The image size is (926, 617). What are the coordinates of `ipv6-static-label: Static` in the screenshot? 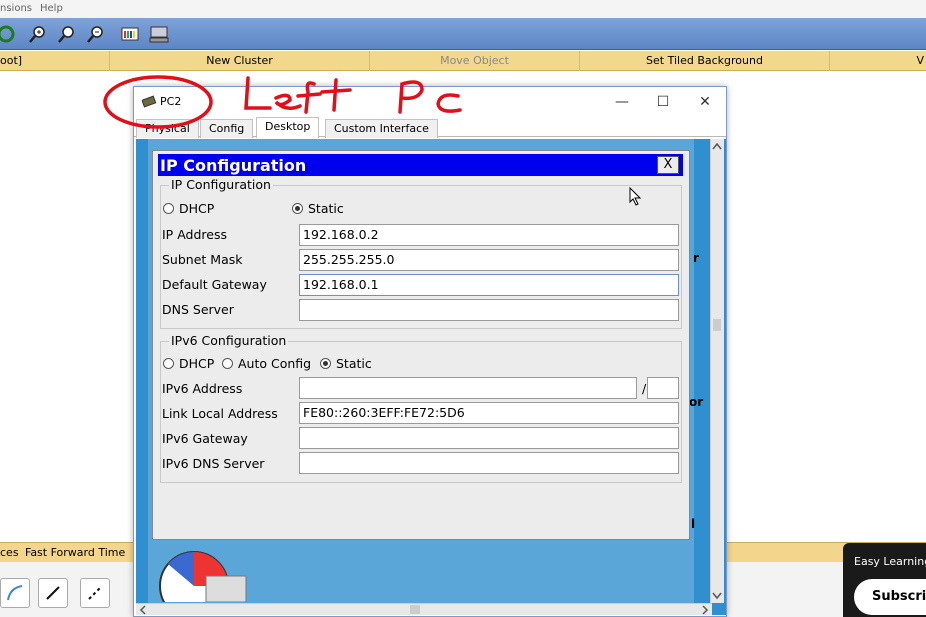 It's located at (354, 363).